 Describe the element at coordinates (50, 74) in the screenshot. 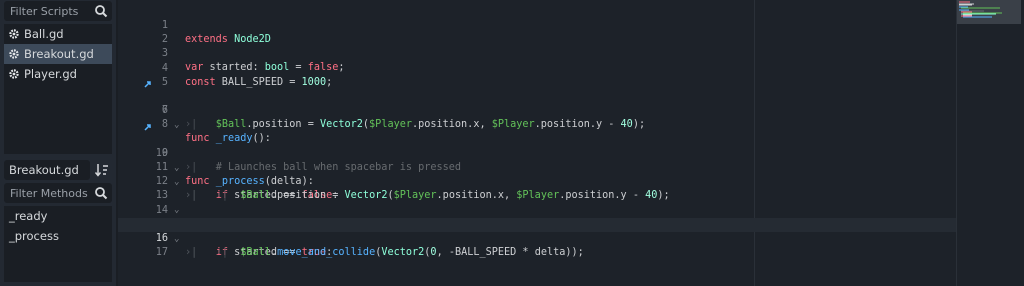

I see `script-item-label: Player.gd` at that location.